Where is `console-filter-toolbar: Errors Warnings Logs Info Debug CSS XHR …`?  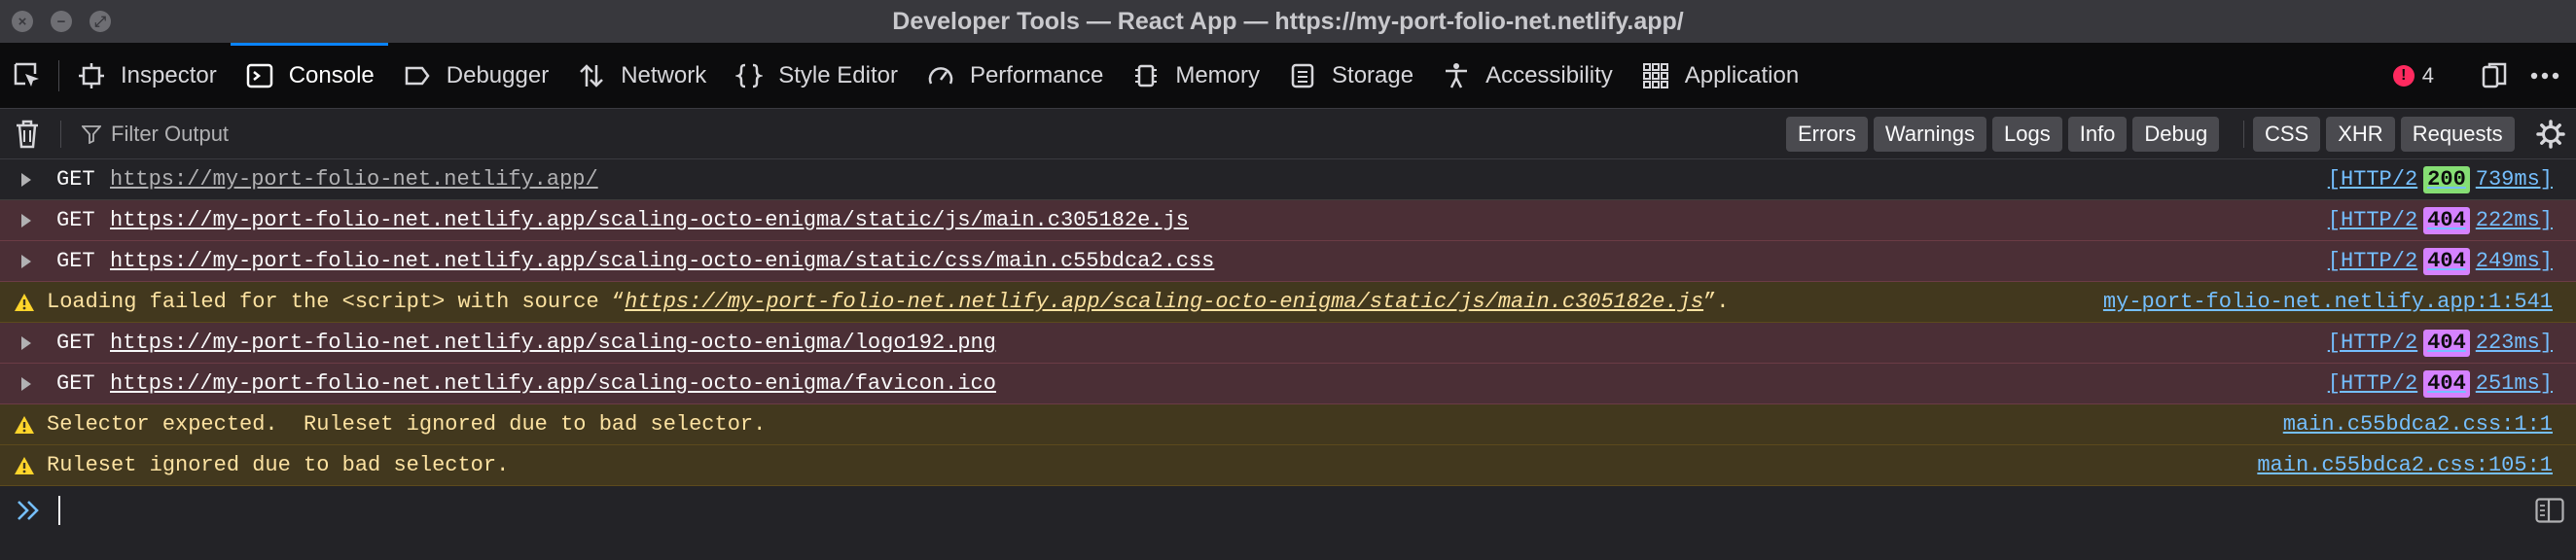
console-filter-toolbar: Errors Warnings Logs Info Debug CSS XHR … is located at coordinates (1288, 134).